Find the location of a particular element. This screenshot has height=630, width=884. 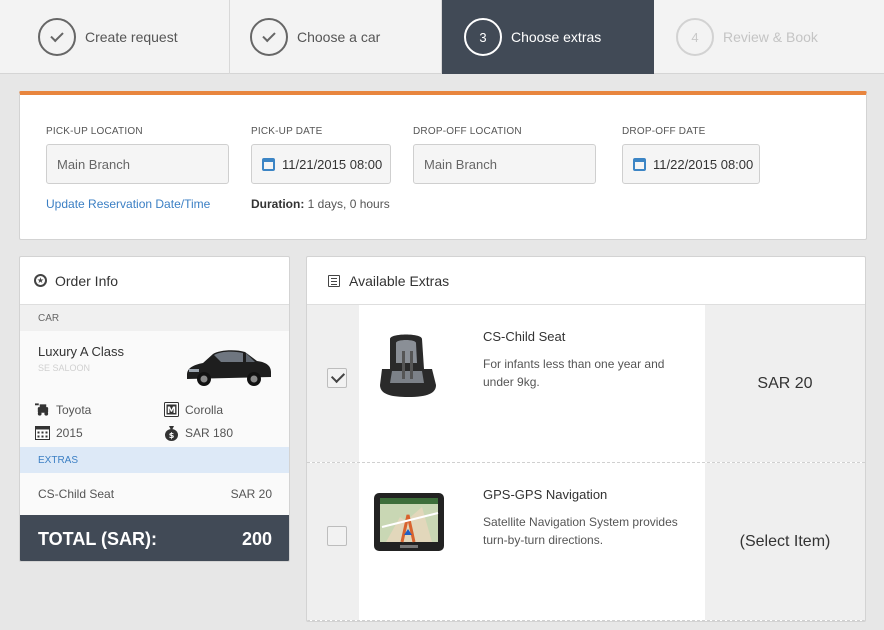

order-extra-name: CS-Child Seat is located at coordinates (76, 494).